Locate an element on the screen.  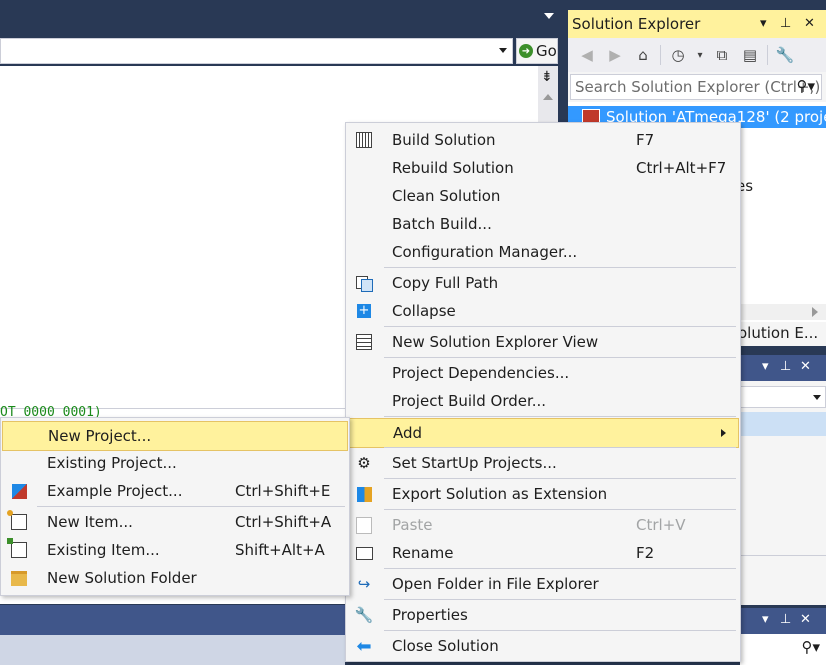
forward-icon: ▶ is located at coordinates (615, 55).